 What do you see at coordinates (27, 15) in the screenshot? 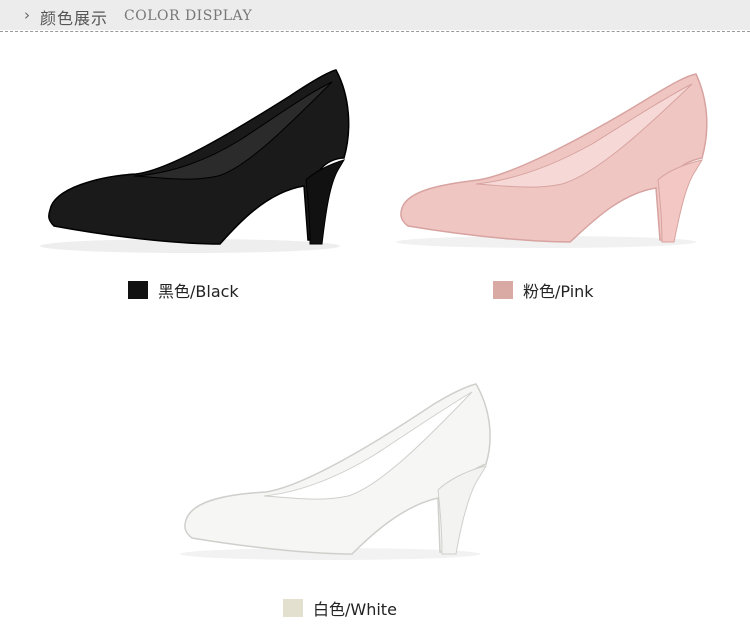
I see `chevron-right-icon: ›` at bounding box center [27, 15].